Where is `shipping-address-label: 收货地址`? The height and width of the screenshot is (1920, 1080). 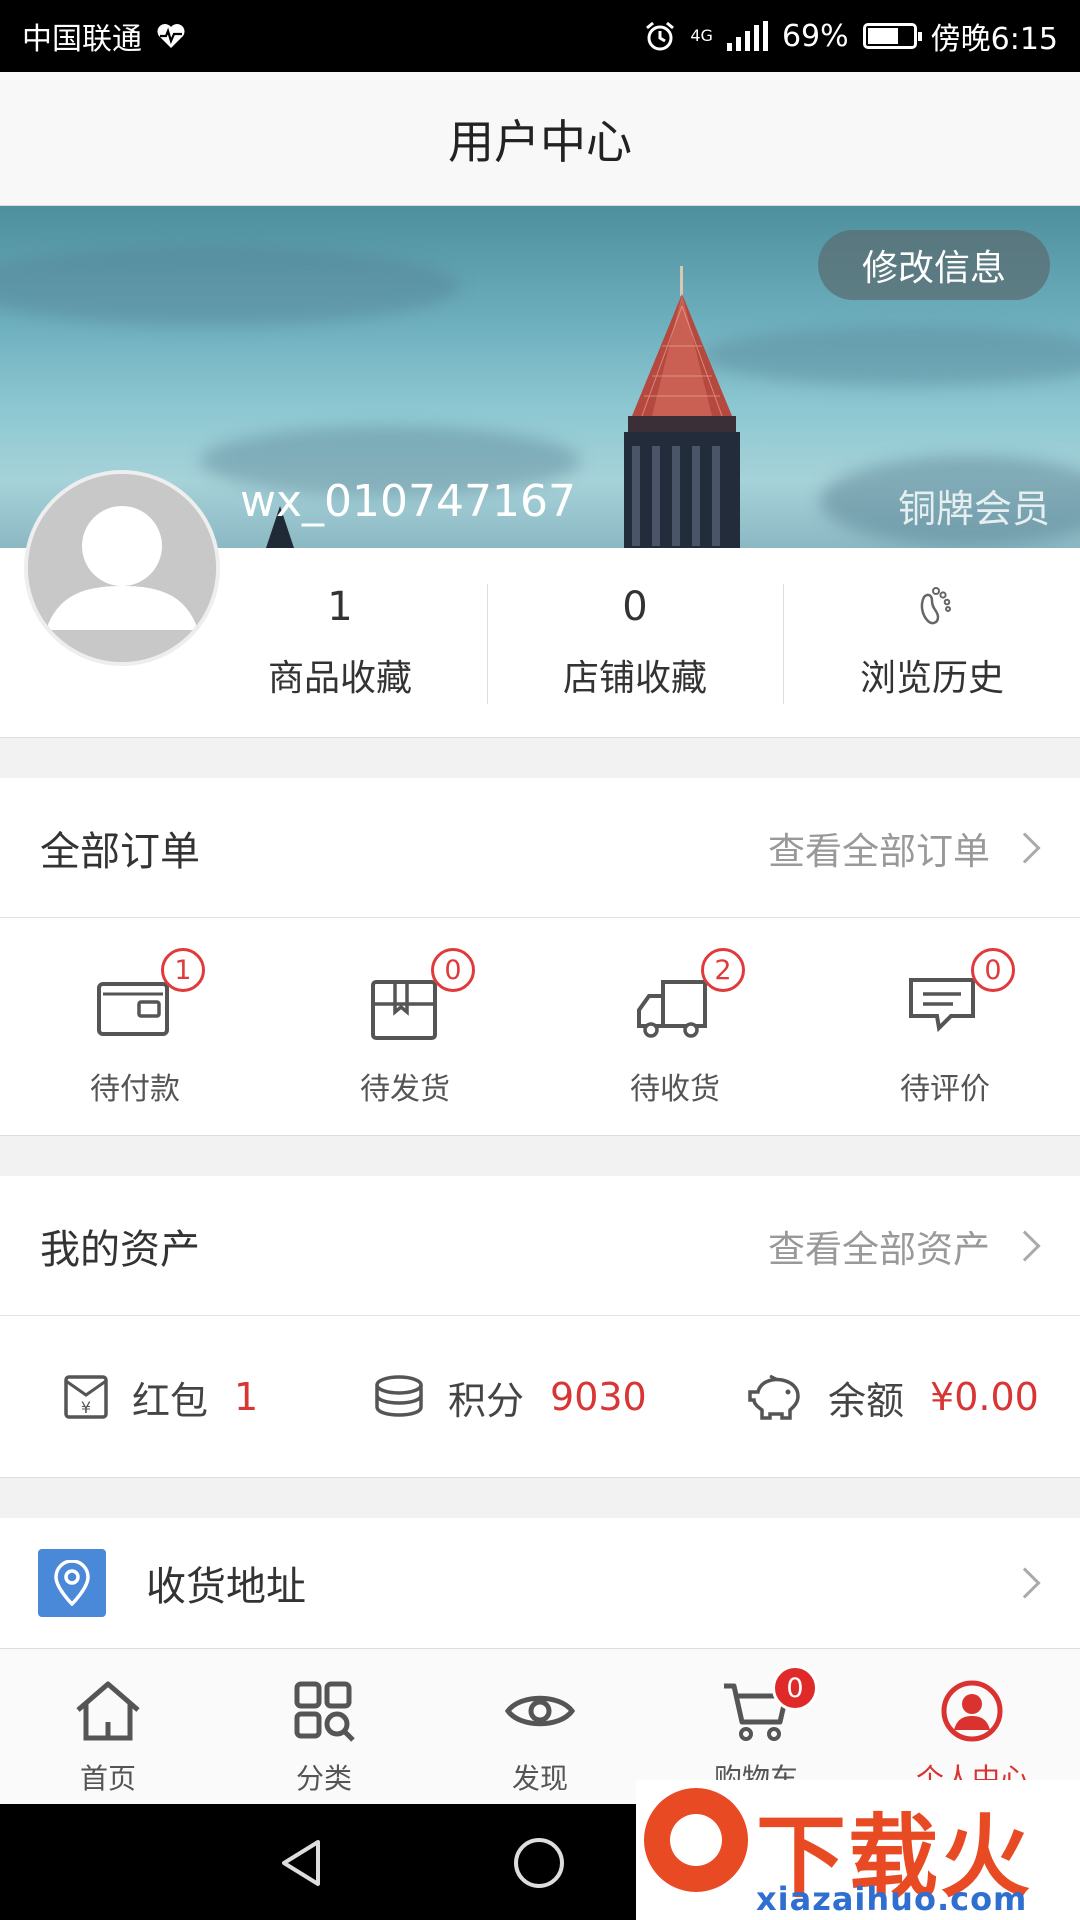
shipping-address-label: 收货地址 is located at coordinates (226, 1587).